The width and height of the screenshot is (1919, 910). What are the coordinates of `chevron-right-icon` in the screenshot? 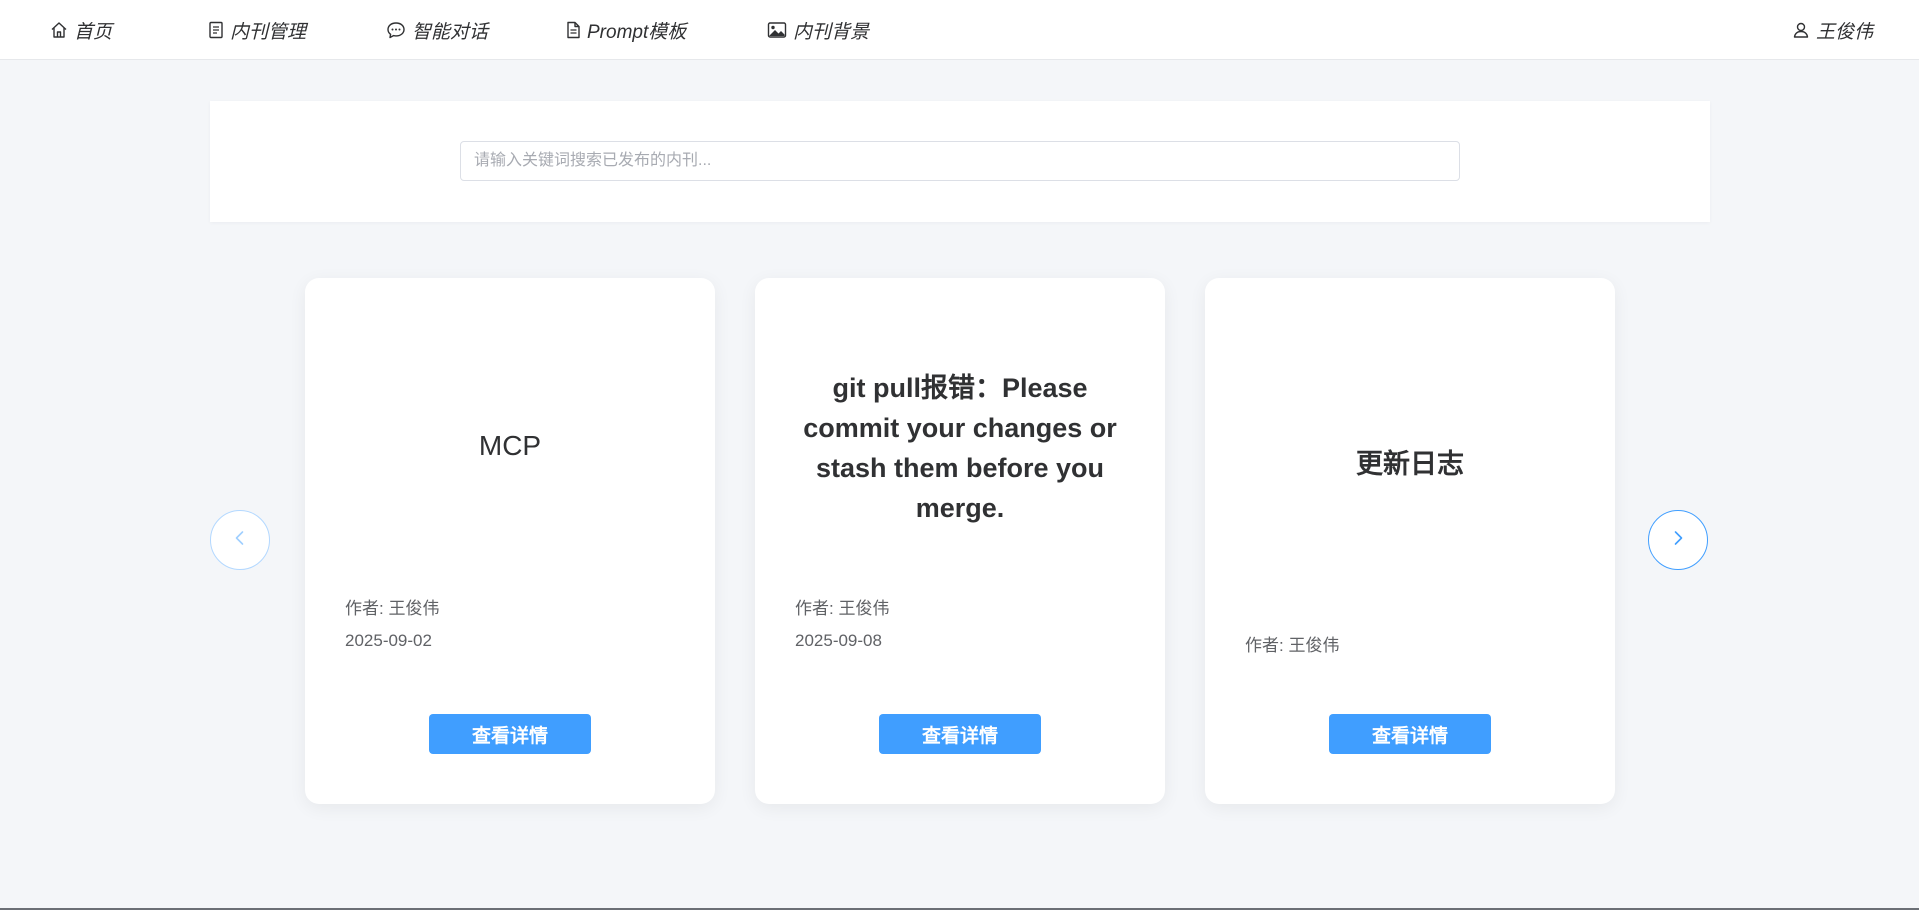 It's located at (1678, 540).